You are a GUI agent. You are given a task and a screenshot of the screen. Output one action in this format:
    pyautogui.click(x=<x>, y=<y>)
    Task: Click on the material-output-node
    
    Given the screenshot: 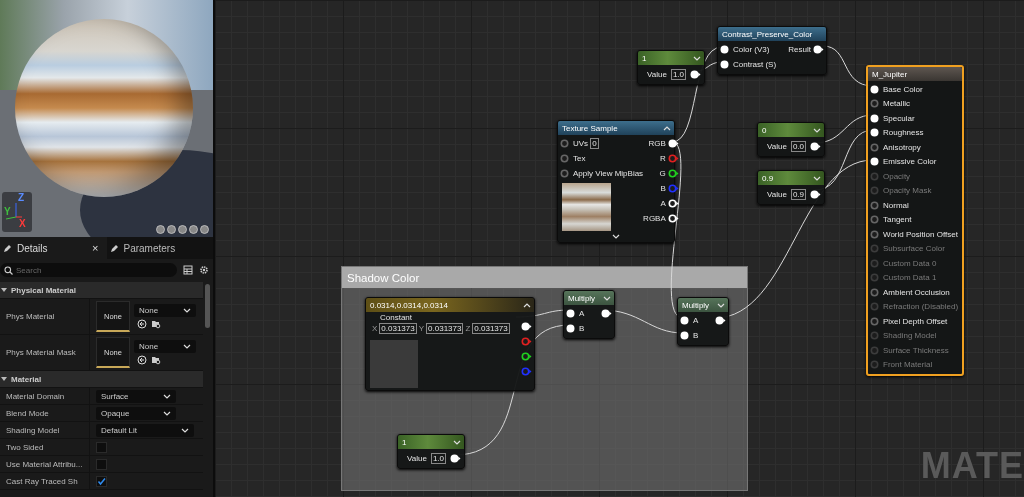 What is the action you would take?
    pyautogui.click(x=915, y=220)
    